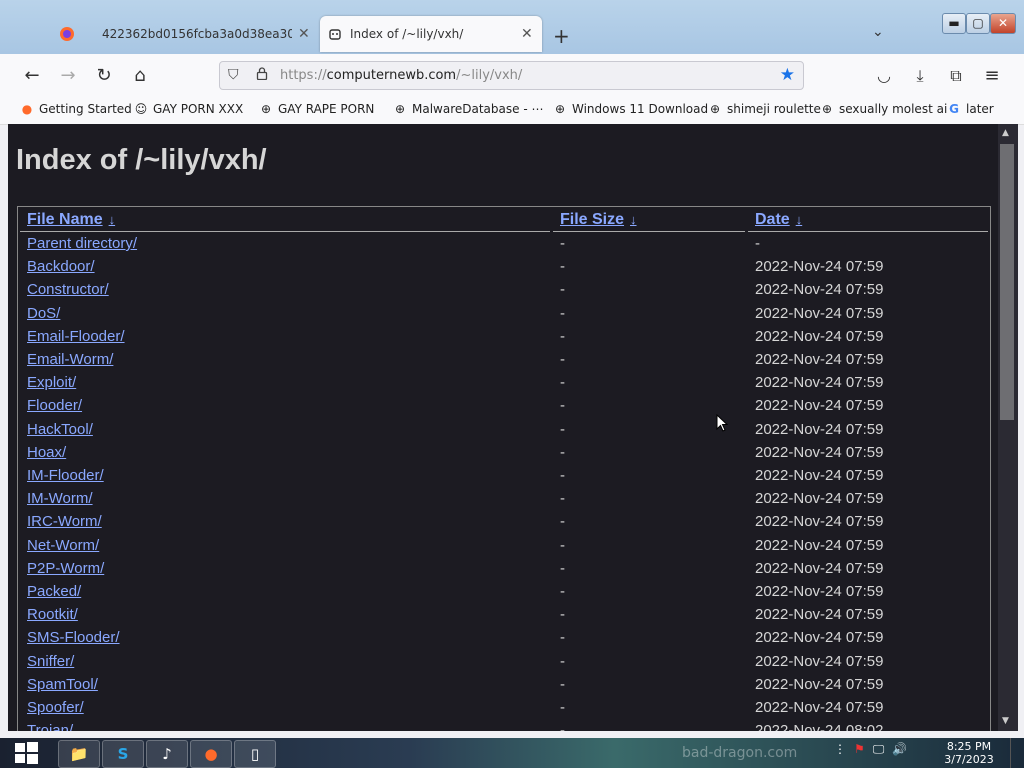 This screenshot has height=768, width=1024. I want to click on bookmark-item: ⊕ GAY RAPE PORN, so click(316, 109).